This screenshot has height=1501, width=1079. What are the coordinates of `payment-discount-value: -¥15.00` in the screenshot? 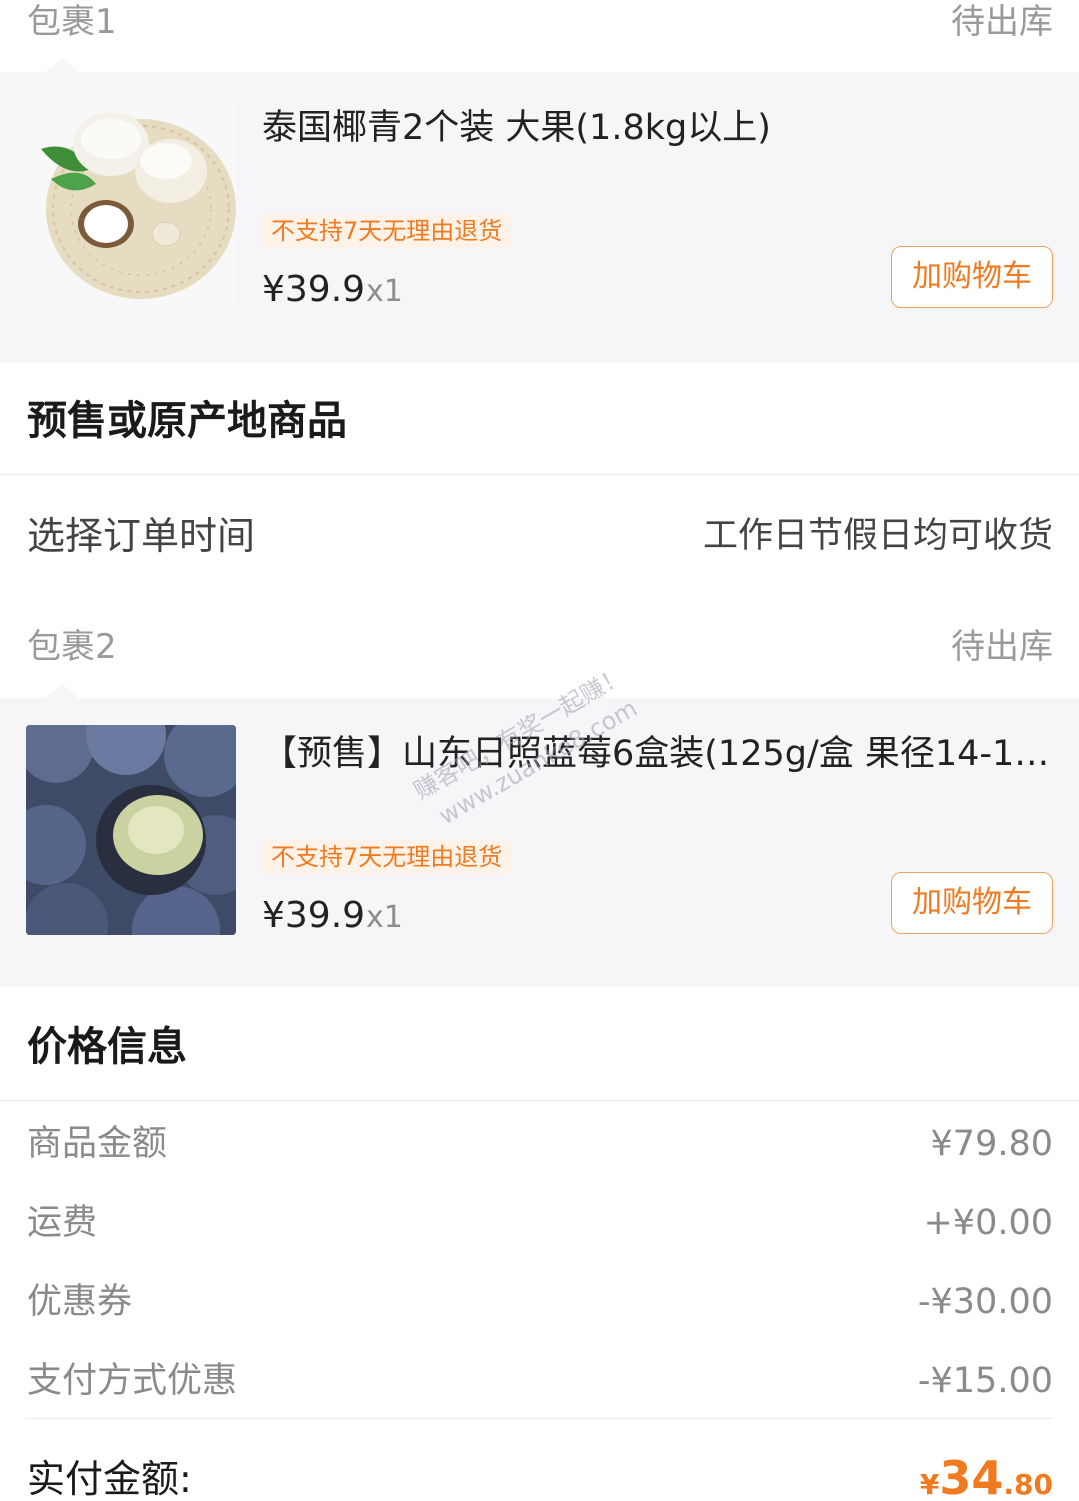 It's located at (985, 1381).